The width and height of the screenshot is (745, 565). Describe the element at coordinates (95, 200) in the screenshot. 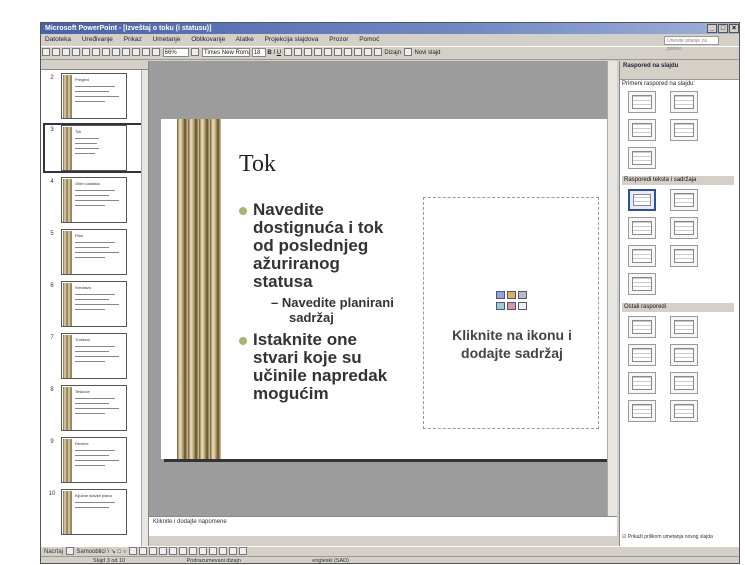

I see `thumbnail-slide: 4 Obim zadatka` at that location.